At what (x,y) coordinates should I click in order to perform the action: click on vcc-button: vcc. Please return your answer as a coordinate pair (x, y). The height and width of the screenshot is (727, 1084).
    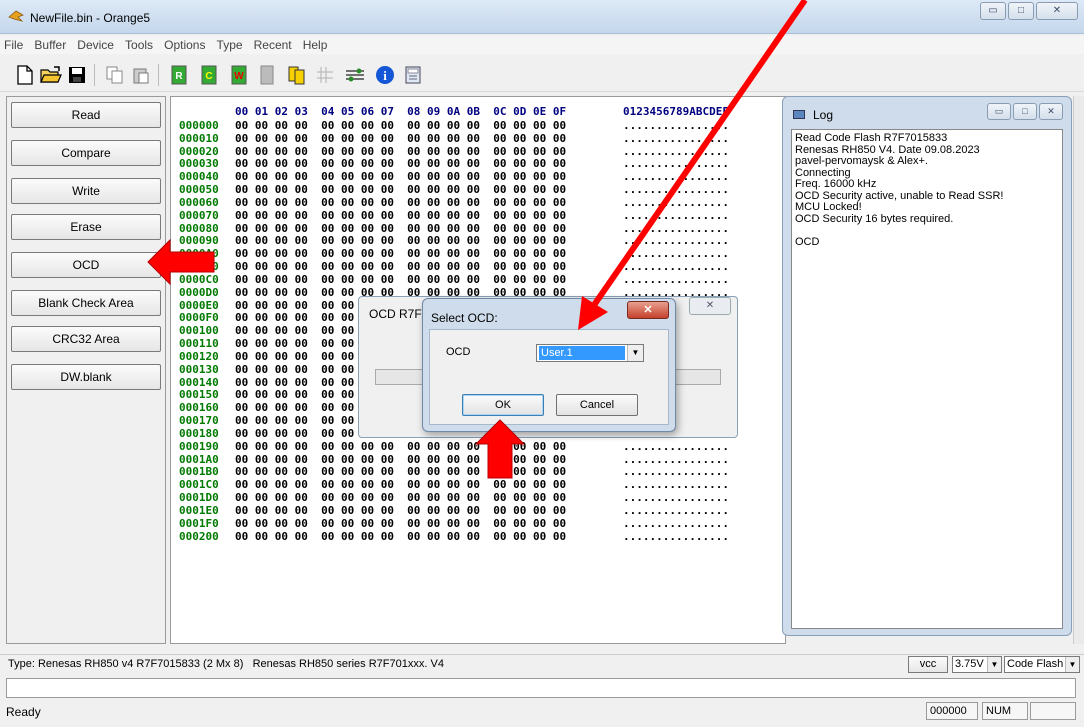
    Looking at the image, I should click on (928, 664).